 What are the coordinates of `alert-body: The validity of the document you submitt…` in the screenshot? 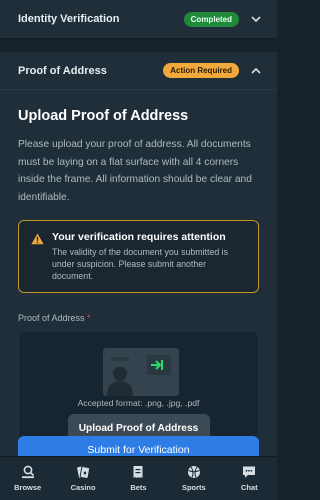 It's located at (140, 264).